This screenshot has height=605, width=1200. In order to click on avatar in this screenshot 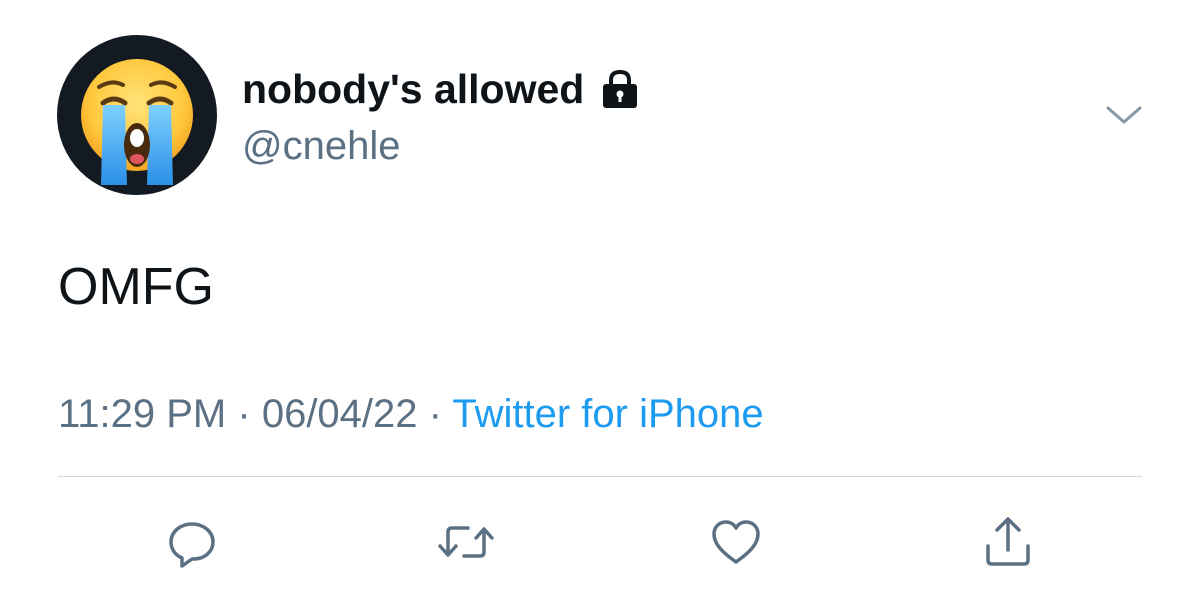, I will do `click(137, 115)`.